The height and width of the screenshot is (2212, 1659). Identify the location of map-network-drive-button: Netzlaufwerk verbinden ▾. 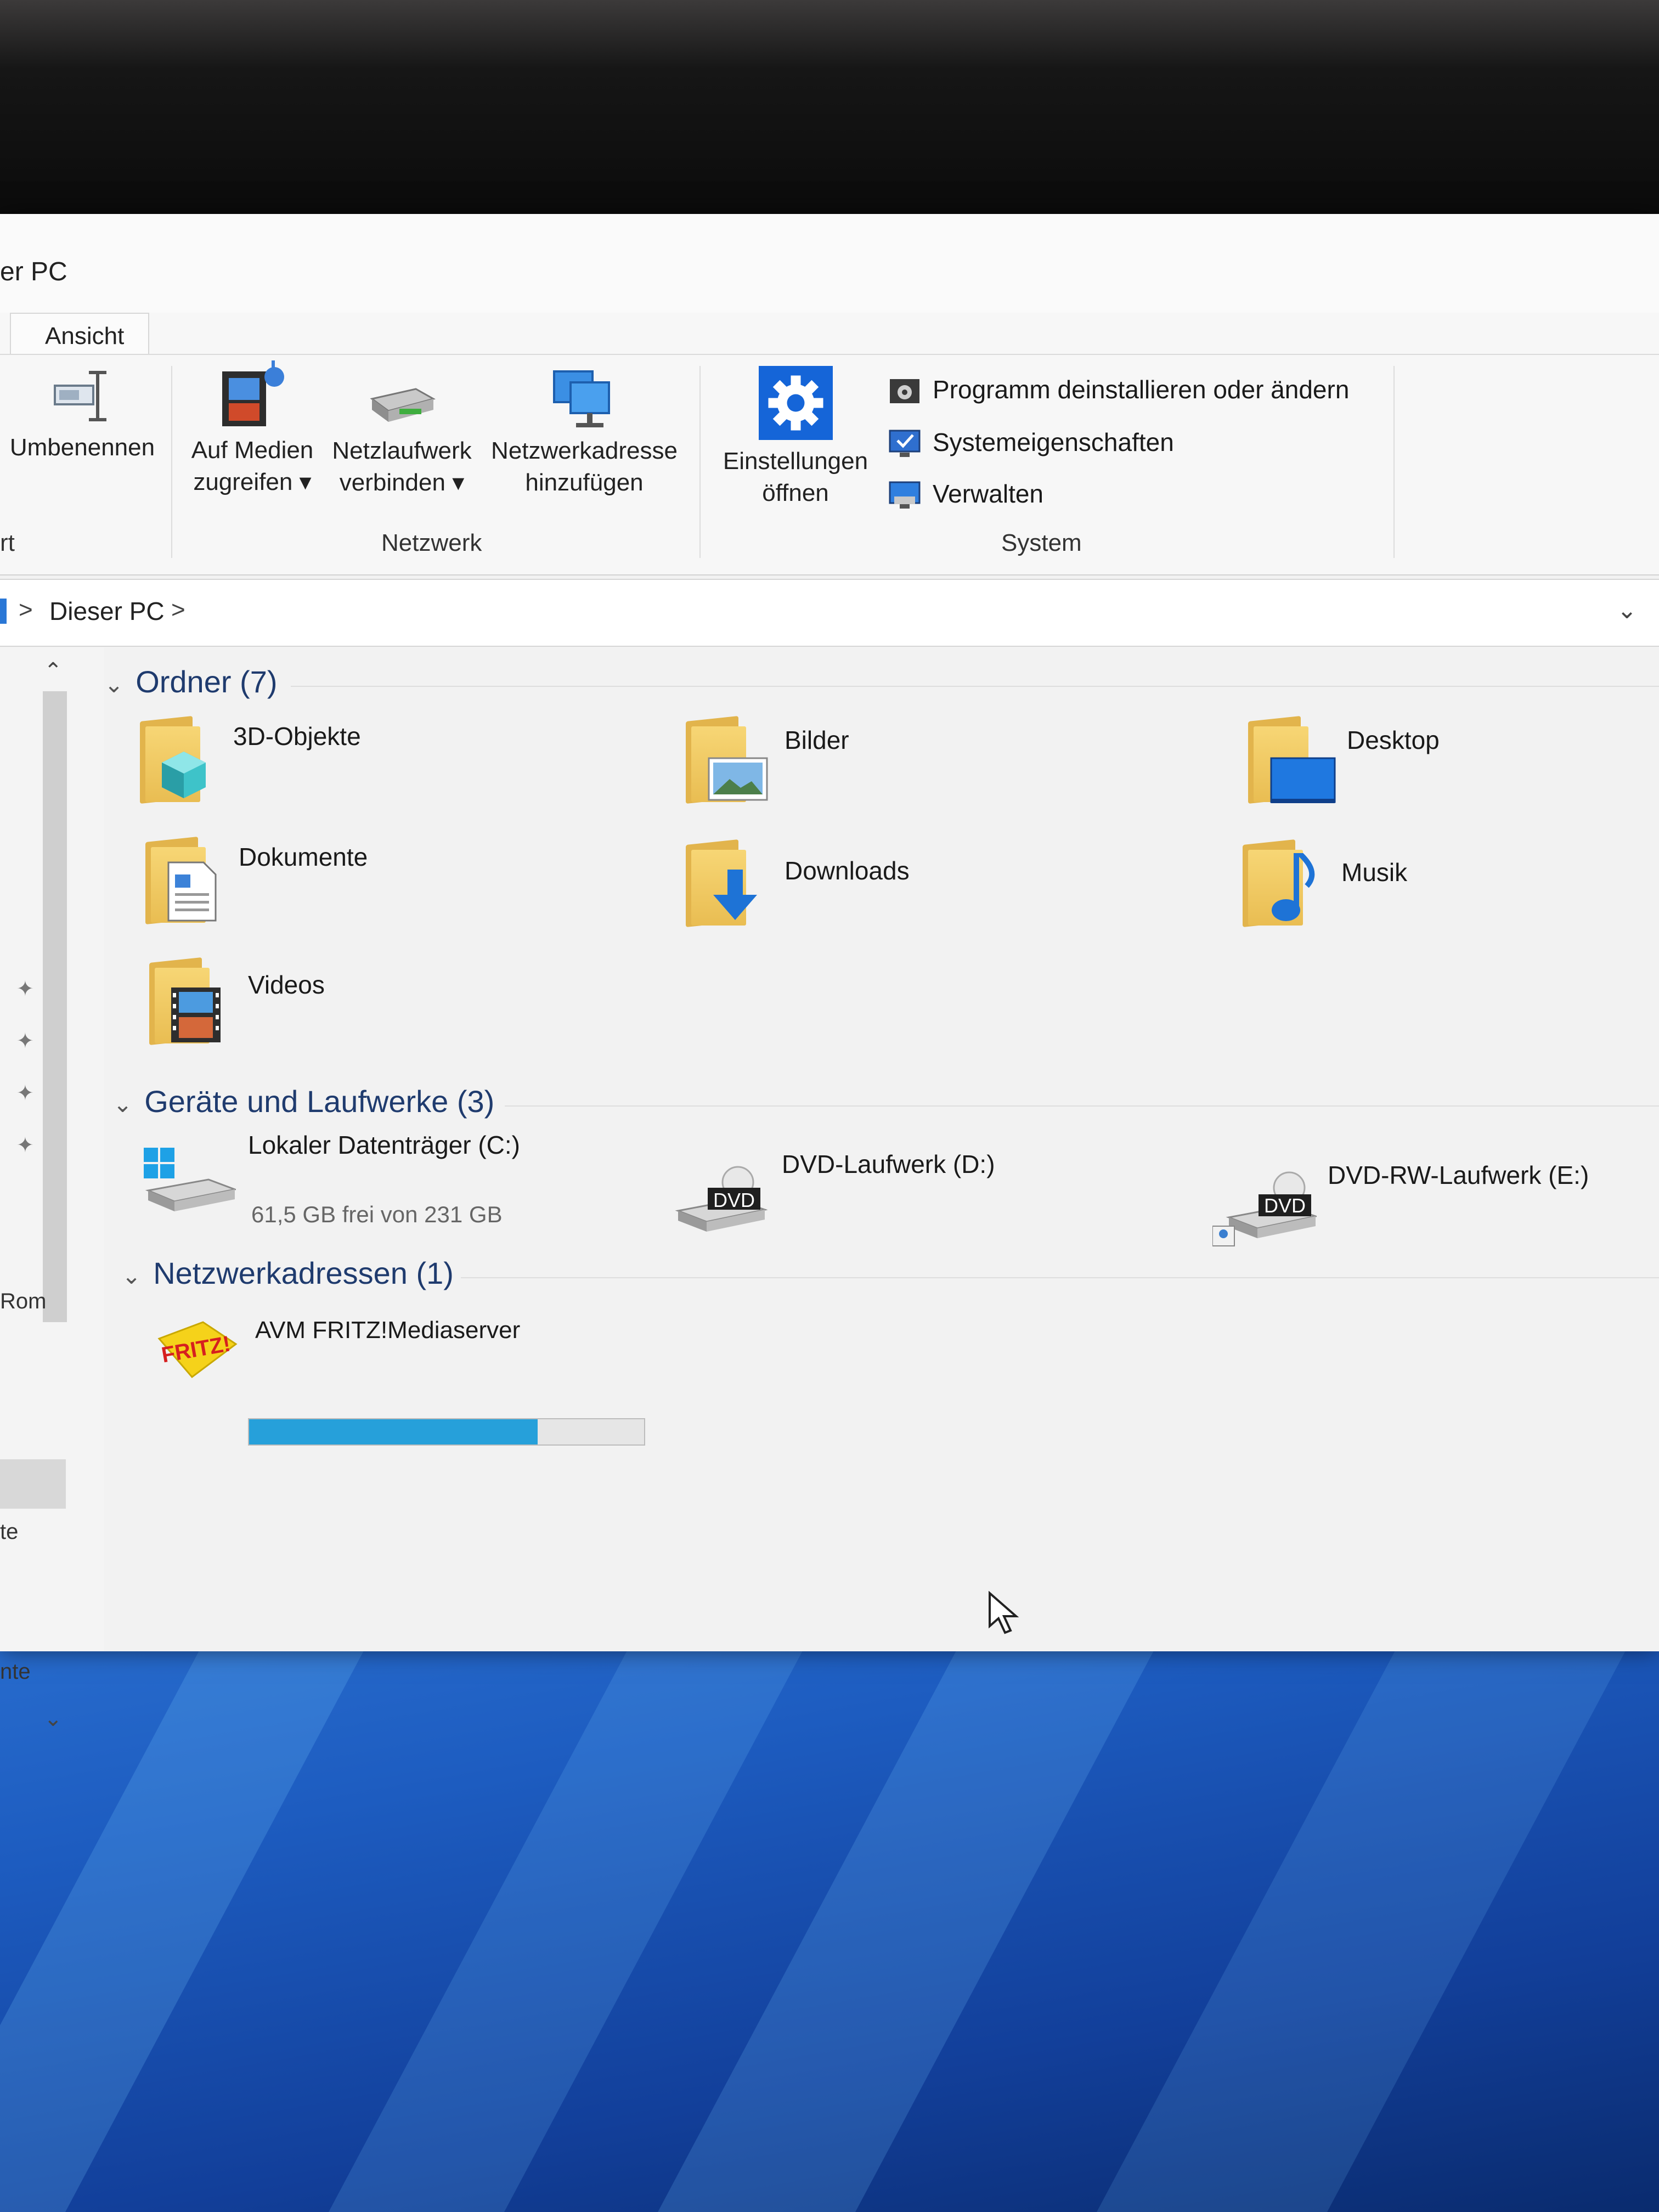
(402, 438).